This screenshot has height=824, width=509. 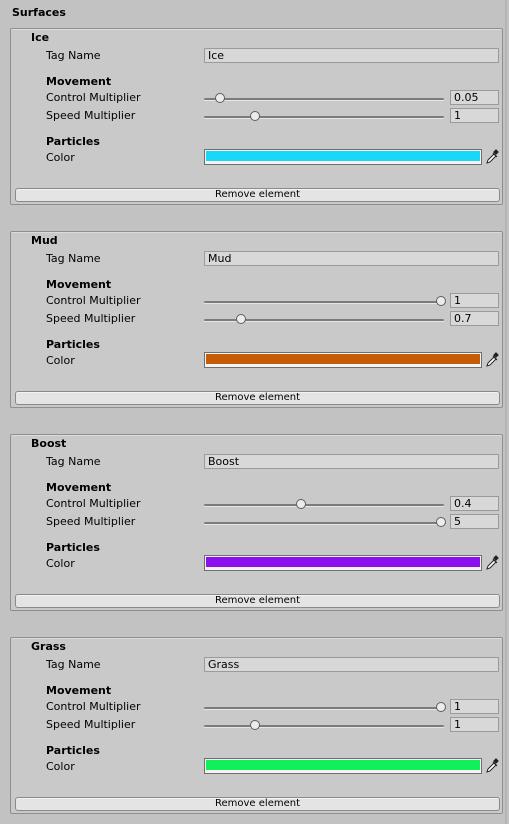 What do you see at coordinates (474, 97) in the screenshot?
I see `control-multiplier-field: 0.05` at bounding box center [474, 97].